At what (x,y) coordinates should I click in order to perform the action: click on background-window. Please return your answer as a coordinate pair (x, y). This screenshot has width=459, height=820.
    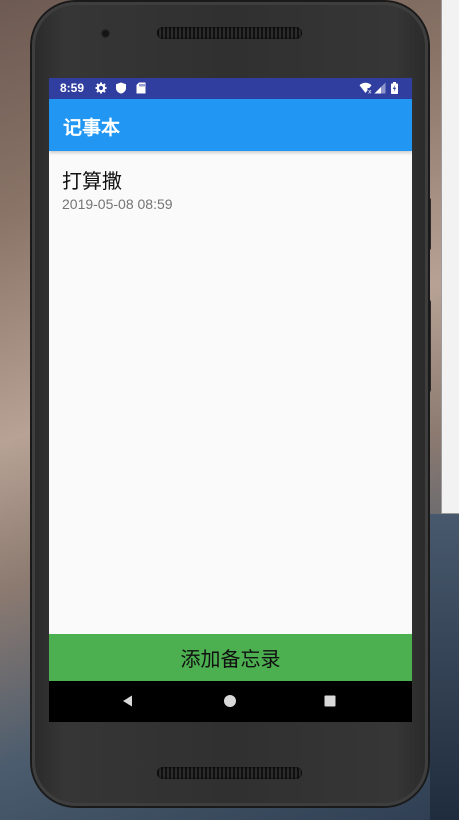
    Looking at the image, I should click on (450, 257).